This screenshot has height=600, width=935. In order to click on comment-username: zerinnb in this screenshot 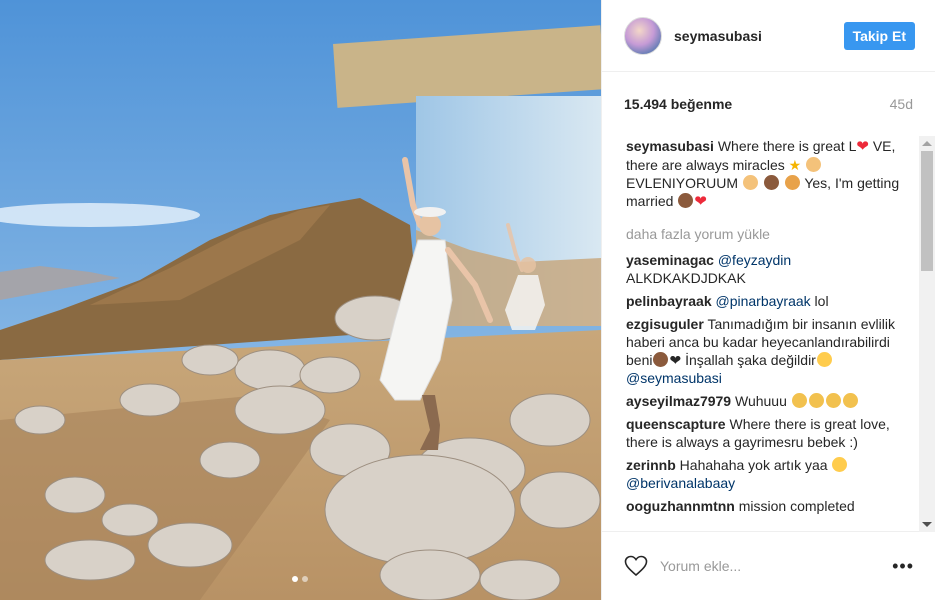, I will do `click(651, 465)`.